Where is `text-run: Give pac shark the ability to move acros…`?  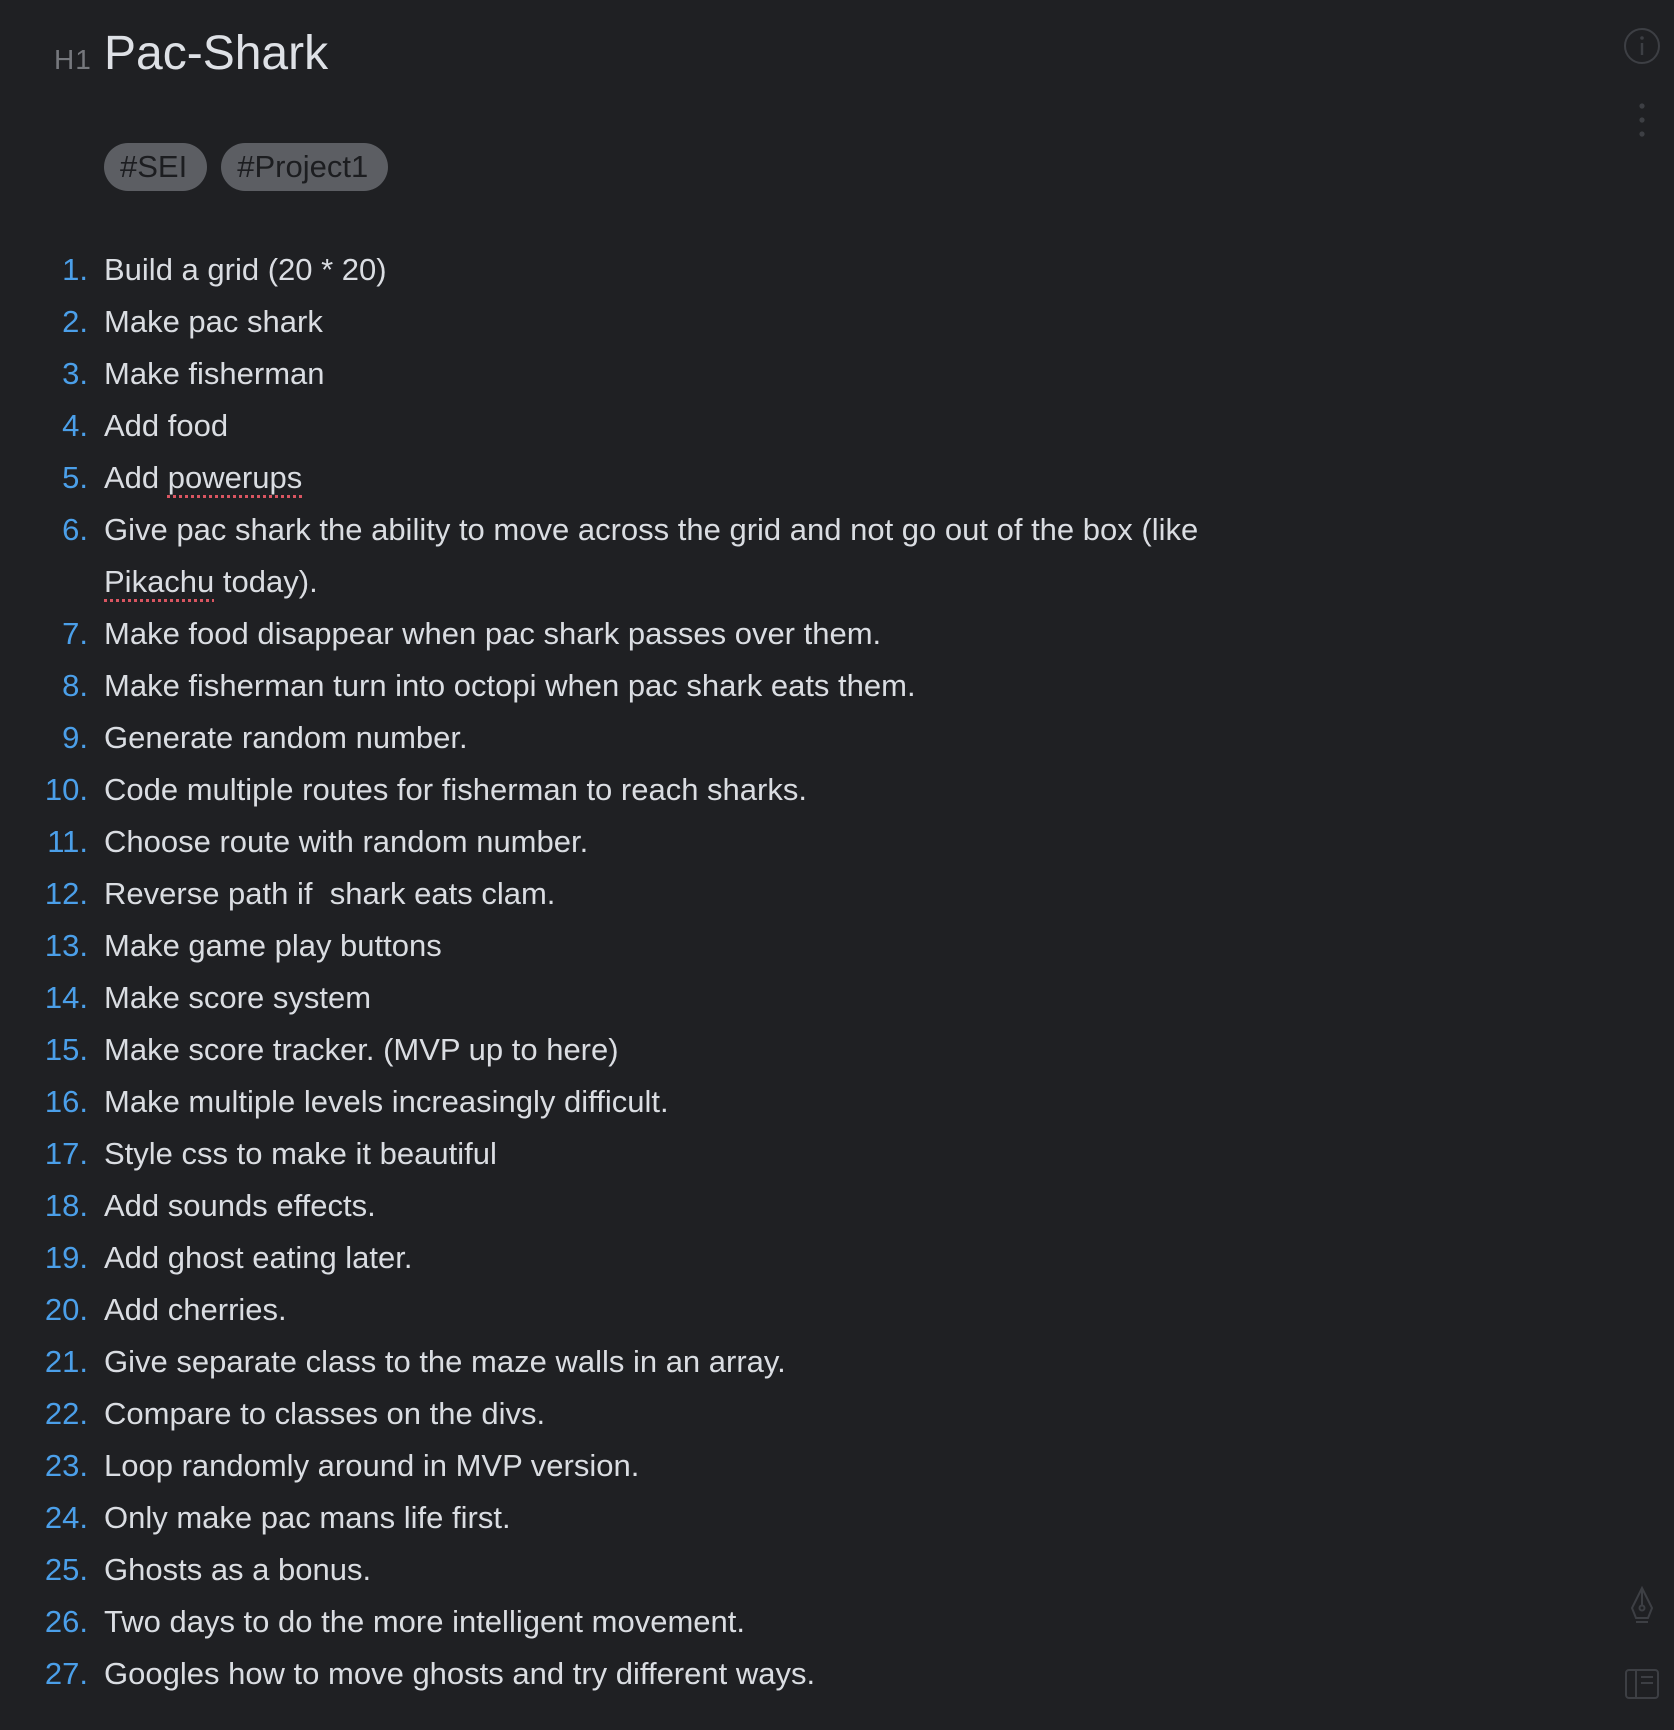
text-run: Give pac shark the ability to move acros… is located at coordinates (655, 529).